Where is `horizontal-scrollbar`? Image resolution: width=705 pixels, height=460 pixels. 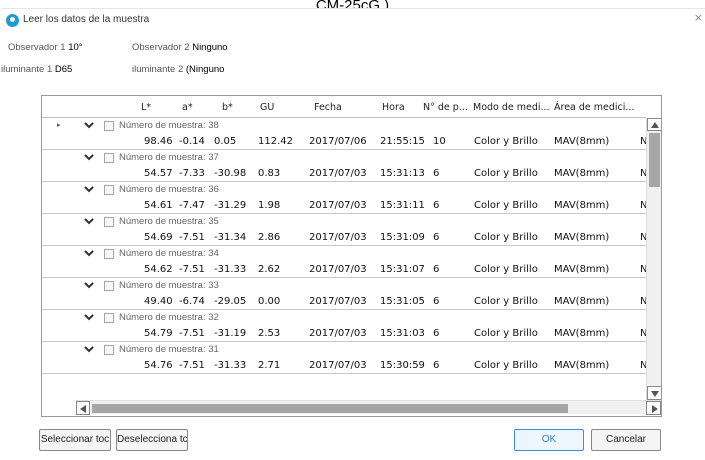
horizontal-scrollbar is located at coordinates (368, 407).